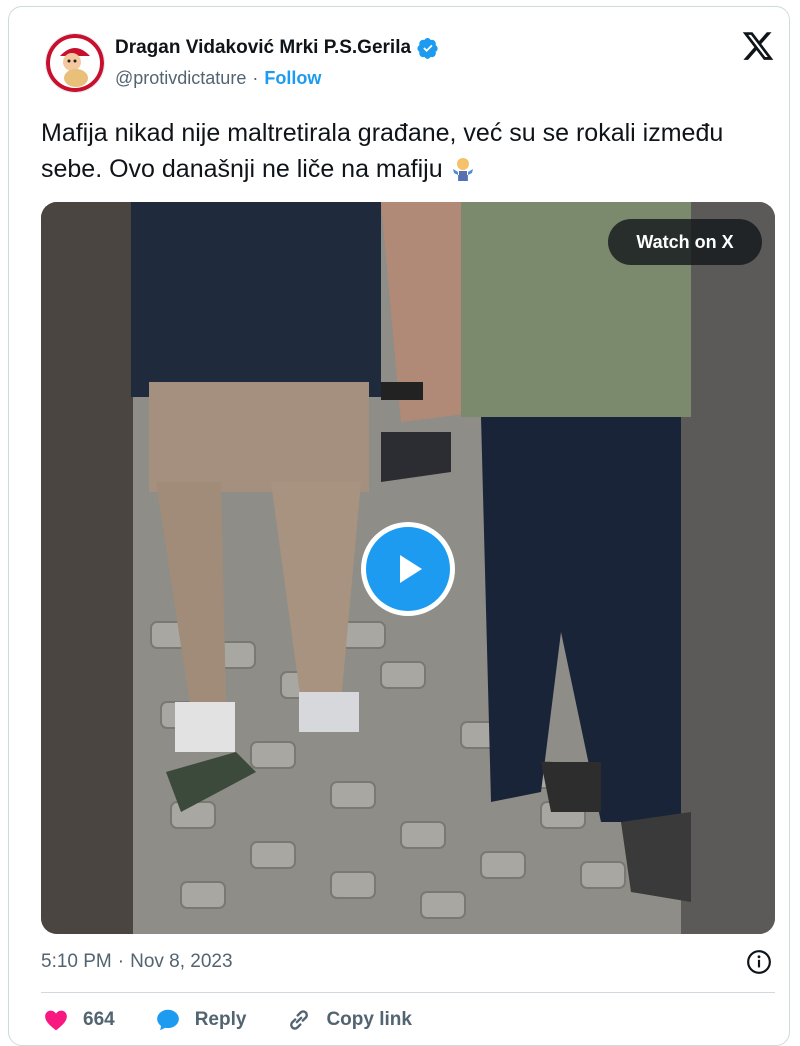  I want to click on reply-button: Reply, so click(201, 1020).